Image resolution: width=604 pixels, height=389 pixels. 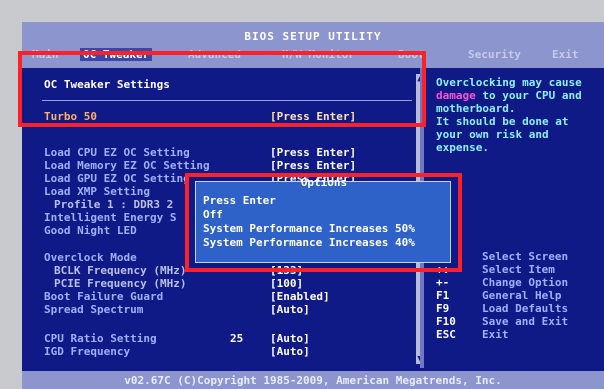 What do you see at coordinates (93, 309) in the screenshot?
I see `setting-spread-spectrum-label: Spread Spectrum` at bounding box center [93, 309].